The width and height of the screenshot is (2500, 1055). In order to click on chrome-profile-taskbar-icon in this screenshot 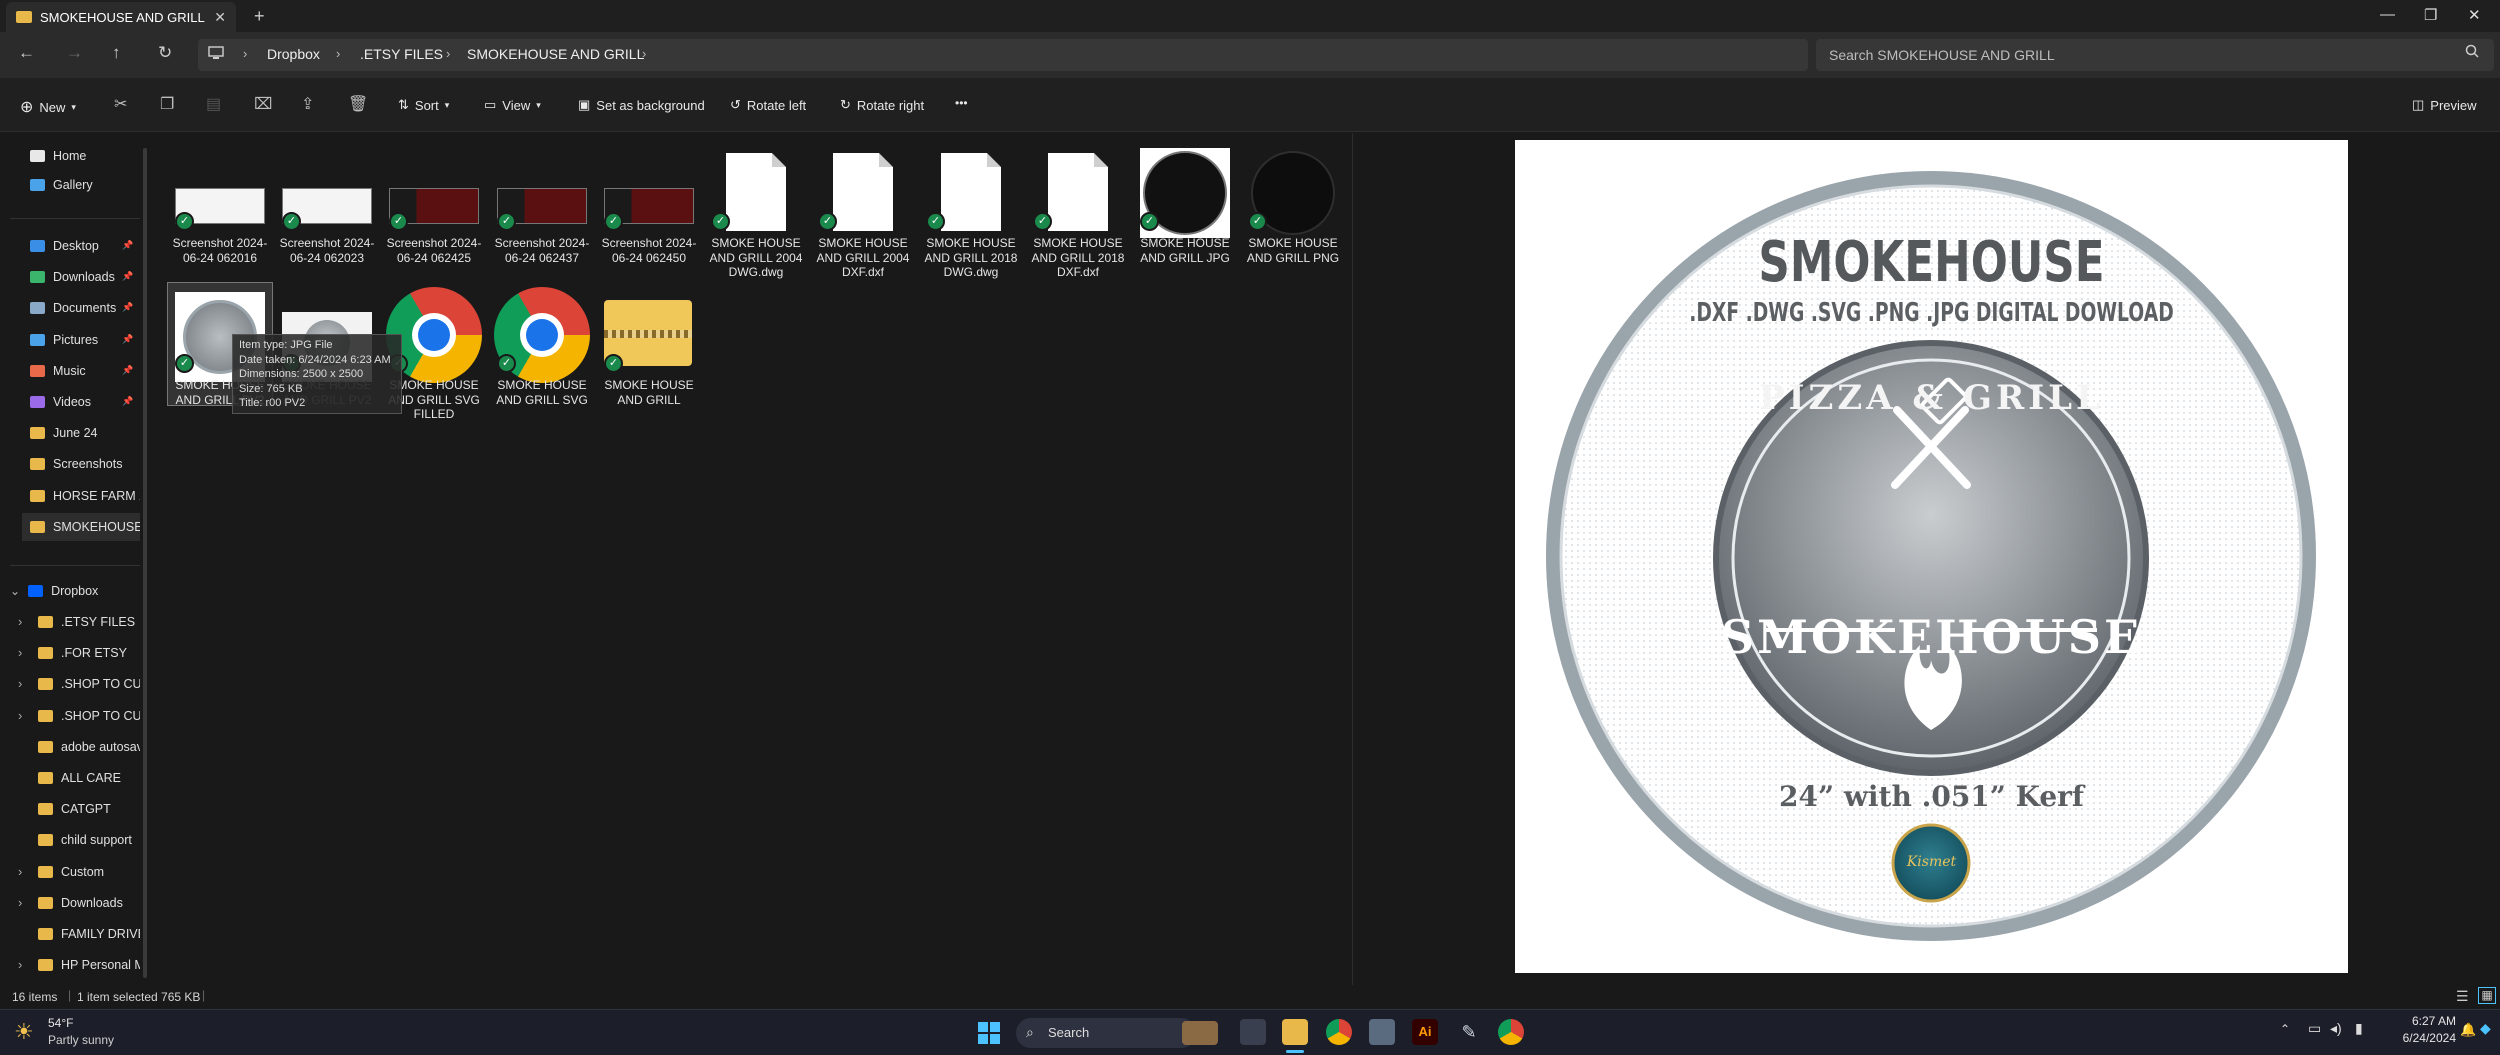, I will do `click(1511, 1032)`.